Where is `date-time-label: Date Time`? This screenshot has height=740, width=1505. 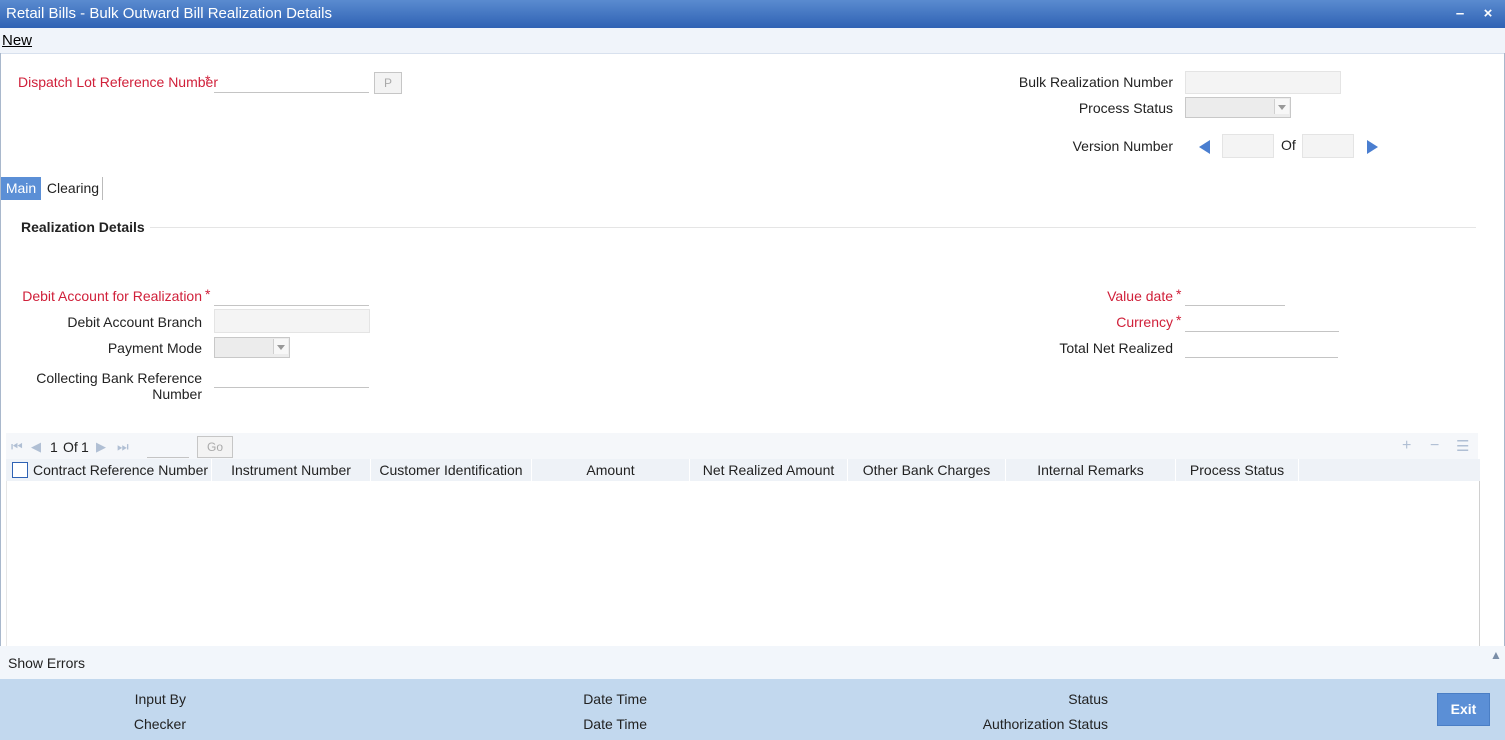
date-time-label: Date Time is located at coordinates (615, 699).